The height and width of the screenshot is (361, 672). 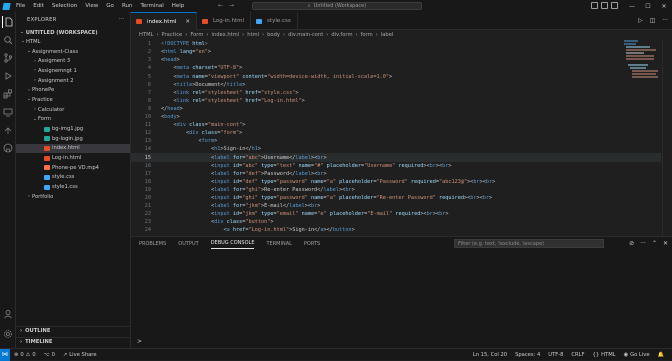 I want to click on accounts-icon, so click(x=8, y=314).